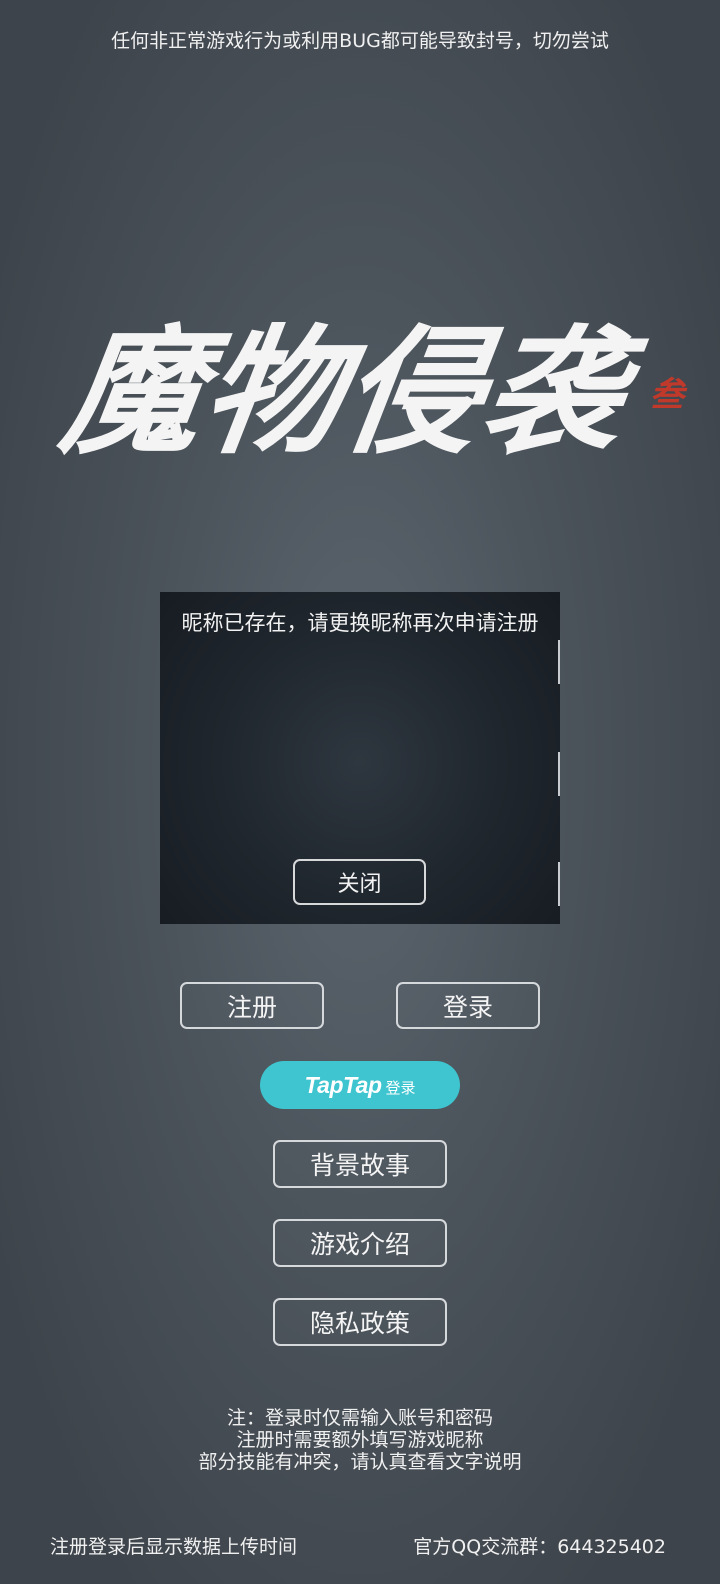  What do you see at coordinates (360, 1164) in the screenshot?
I see `background-story-button: 背景故事` at bounding box center [360, 1164].